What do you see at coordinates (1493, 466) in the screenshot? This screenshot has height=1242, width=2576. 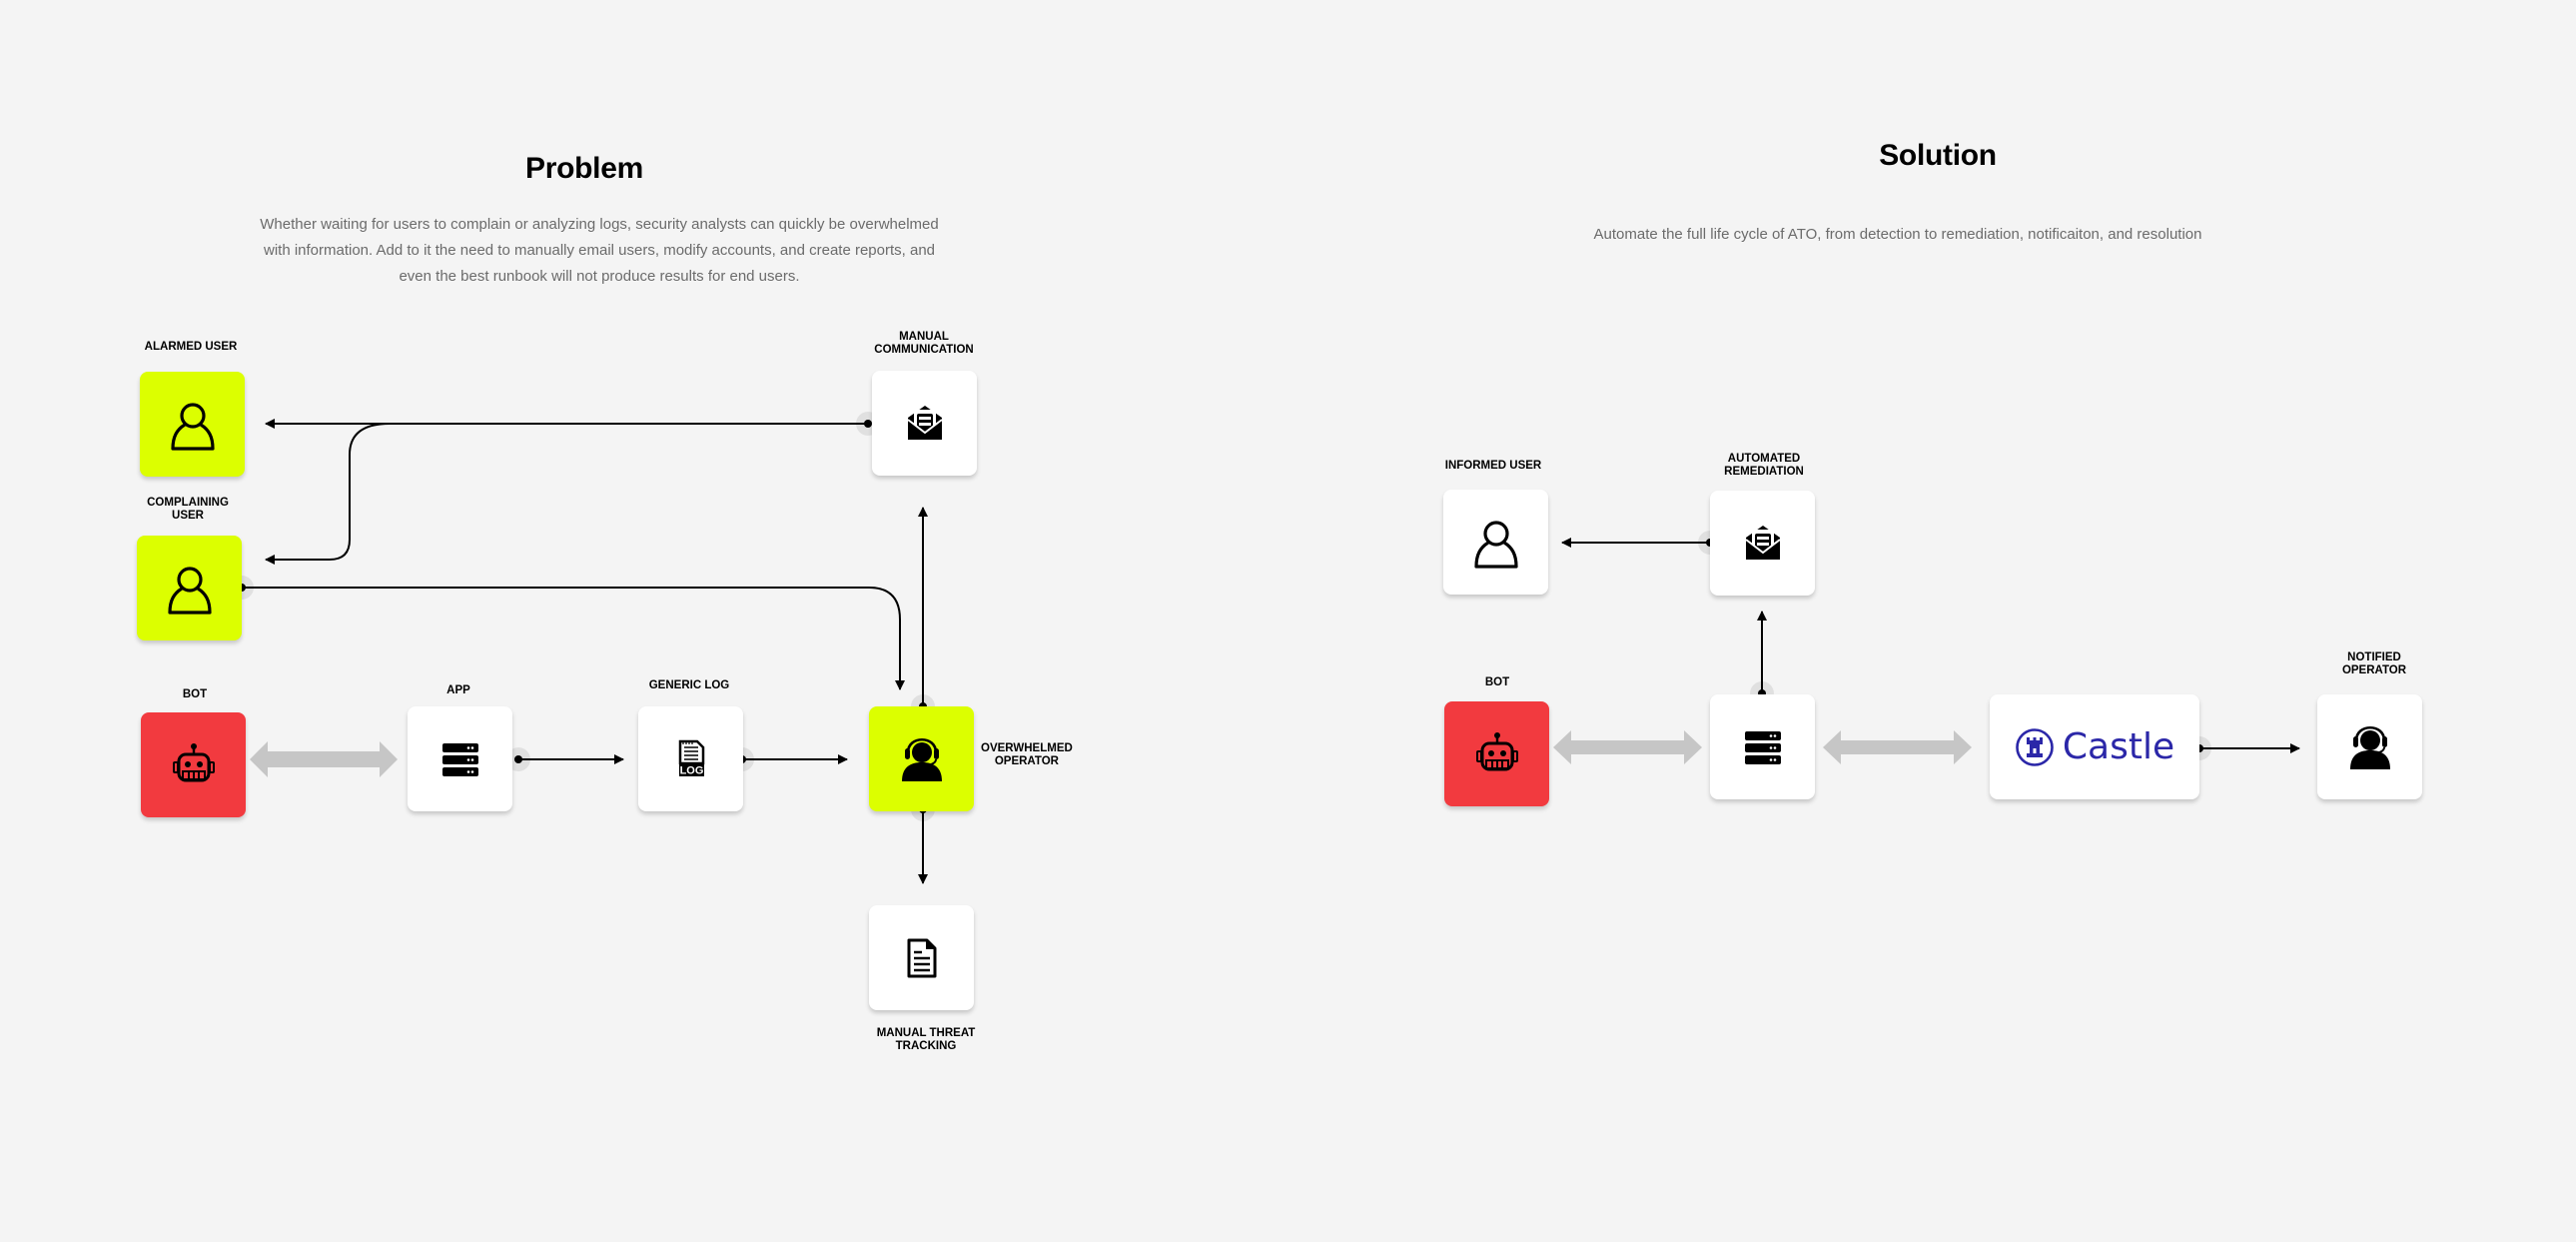 I see `informed-user-label: INFORMED USER` at bounding box center [1493, 466].